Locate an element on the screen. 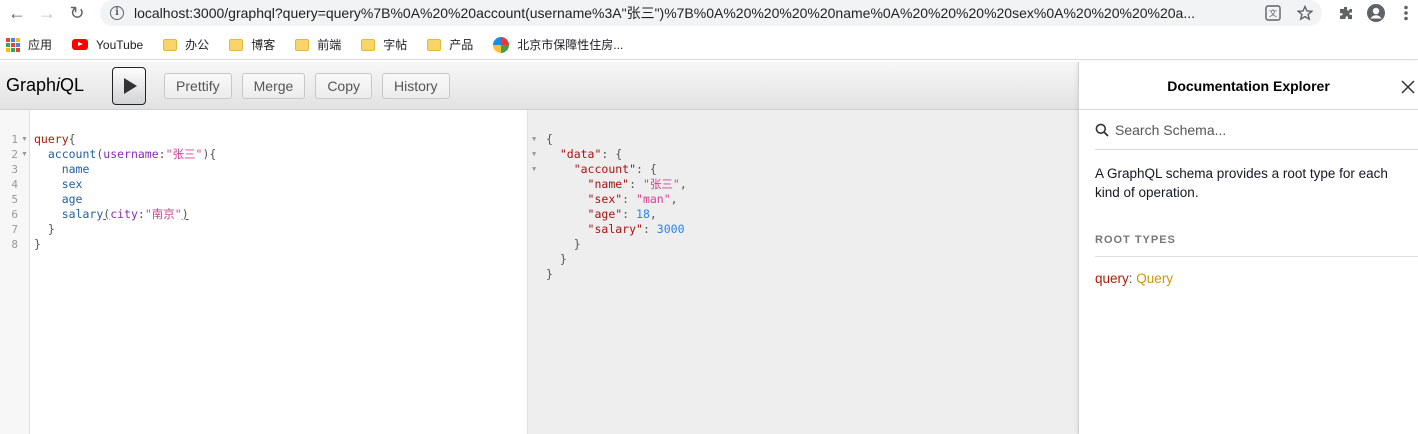 The width and height of the screenshot is (1418, 434). line-number: 2 is located at coordinates (14, 154).